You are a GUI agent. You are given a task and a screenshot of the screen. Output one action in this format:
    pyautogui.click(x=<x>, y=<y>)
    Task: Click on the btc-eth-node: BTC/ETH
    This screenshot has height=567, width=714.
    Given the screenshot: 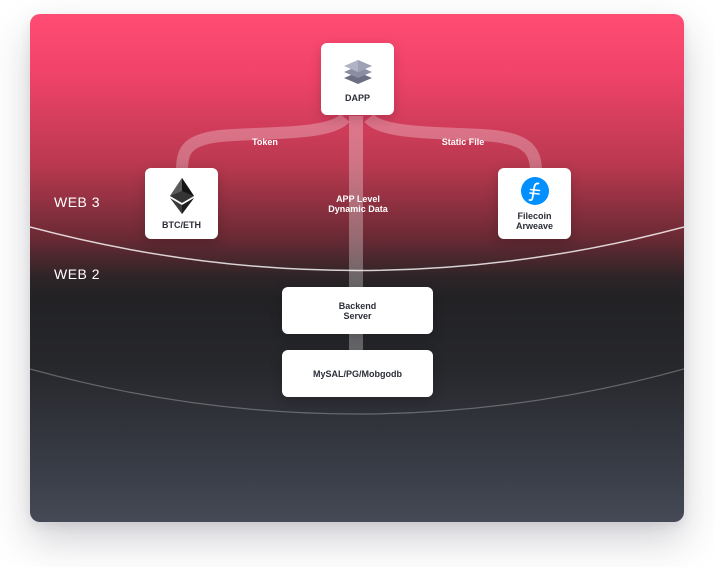 What is the action you would take?
    pyautogui.click(x=181, y=203)
    